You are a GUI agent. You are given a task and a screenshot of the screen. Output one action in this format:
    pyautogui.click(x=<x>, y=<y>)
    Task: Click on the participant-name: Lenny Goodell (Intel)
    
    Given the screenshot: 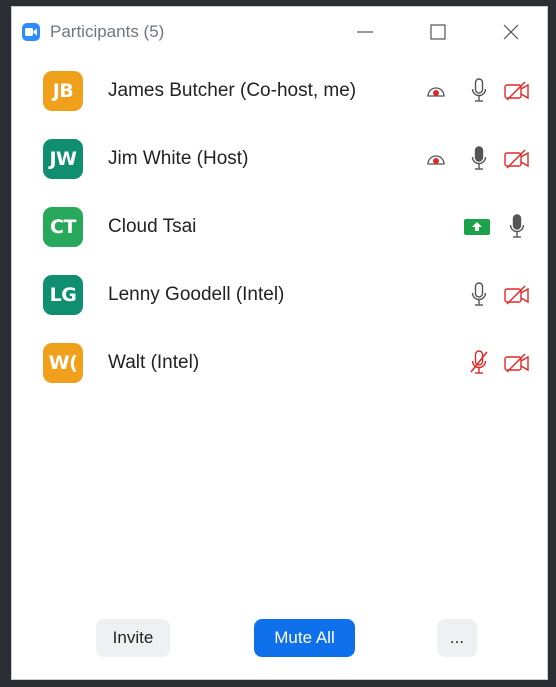 What is the action you would take?
    pyautogui.click(x=196, y=294)
    